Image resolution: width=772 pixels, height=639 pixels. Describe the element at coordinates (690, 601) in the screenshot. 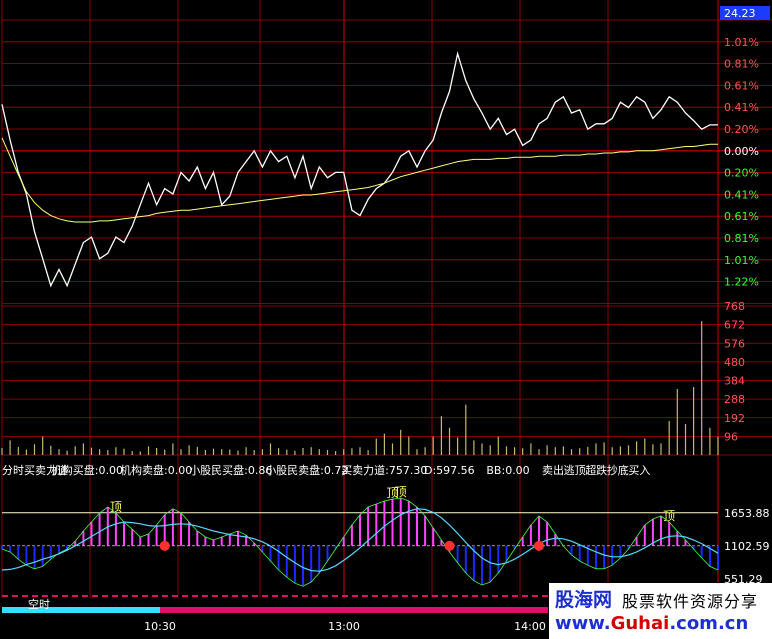

I see `watermark-slogan: 股票软件资源分享` at that location.